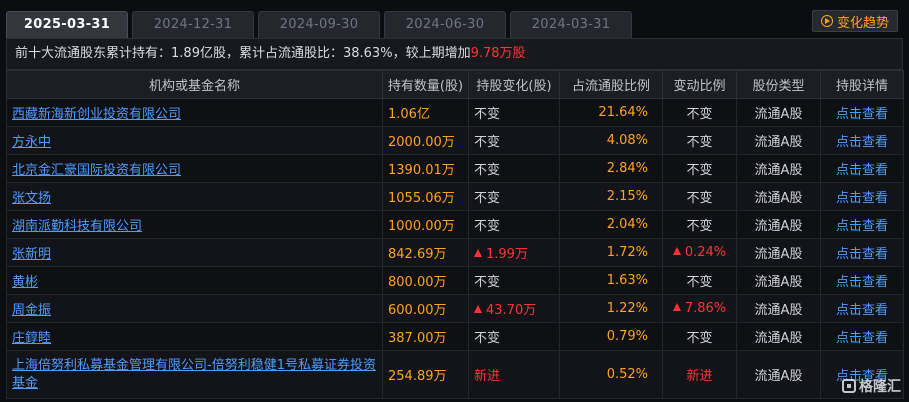 This screenshot has height=402, width=909. Describe the element at coordinates (194, 84) in the screenshot. I see `column-header-name: 机构或基金名称` at that location.